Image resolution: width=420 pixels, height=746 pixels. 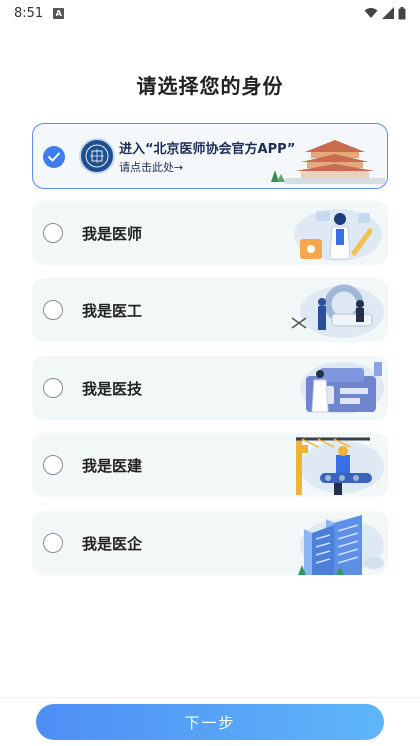 What do you see at coordinates (210, 465) in the screenshot?
I see `identity-option-construction: 我是医建` at bounding box center [210, 465].